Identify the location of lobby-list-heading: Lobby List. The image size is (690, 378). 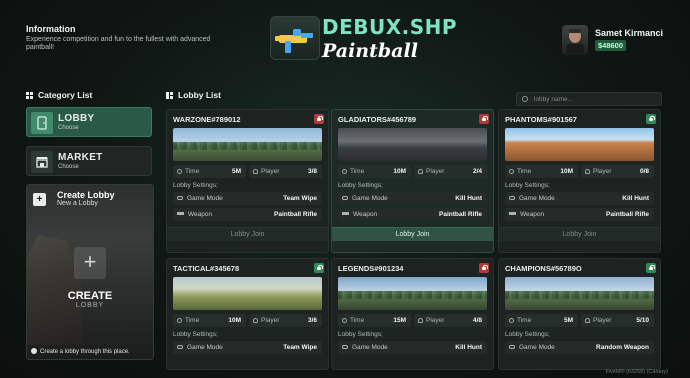
(193, 95).